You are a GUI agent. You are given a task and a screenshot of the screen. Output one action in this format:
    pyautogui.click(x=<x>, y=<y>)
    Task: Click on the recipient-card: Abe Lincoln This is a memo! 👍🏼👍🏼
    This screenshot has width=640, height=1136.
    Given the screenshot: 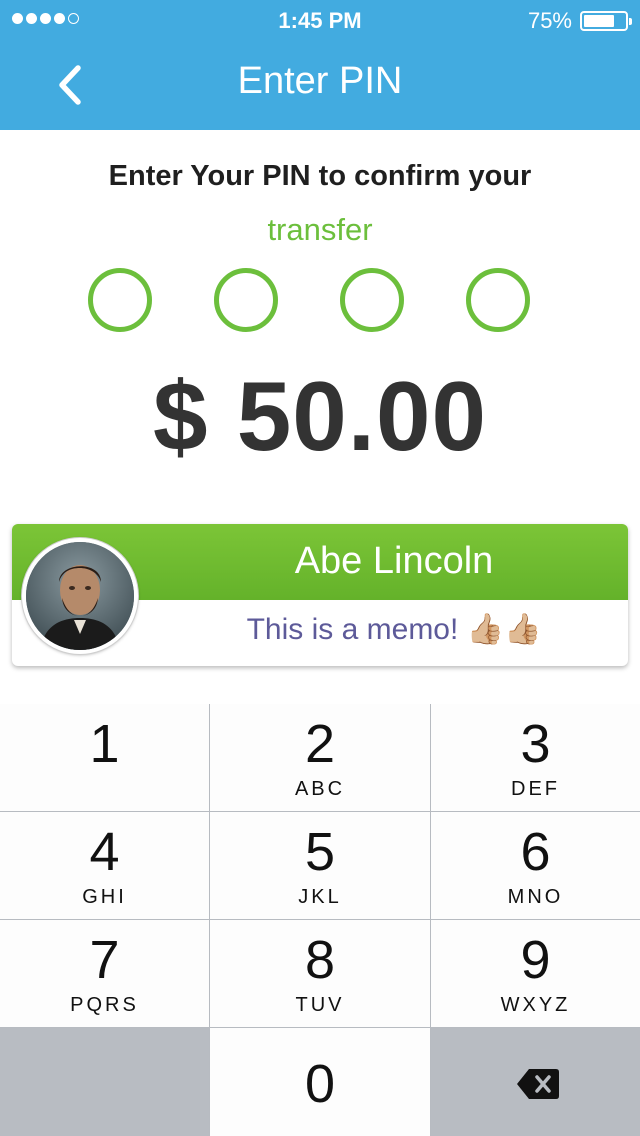 What is the action you would take?
    pyautogui.click(x=320, y=595)
    